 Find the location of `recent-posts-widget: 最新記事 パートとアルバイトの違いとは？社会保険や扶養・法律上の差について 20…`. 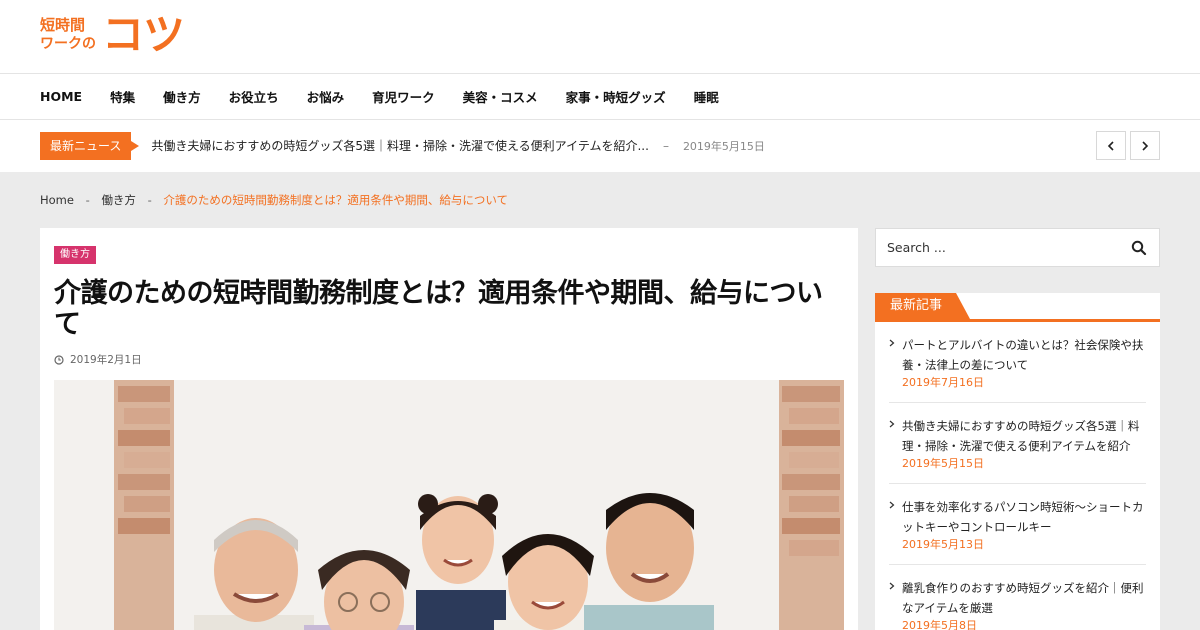

recent-posts-widget: 最新記事 パートとアルバイトの違いとは？社会保険や扶養・法律上の差について 20… is located at coordinates (1017, 461).